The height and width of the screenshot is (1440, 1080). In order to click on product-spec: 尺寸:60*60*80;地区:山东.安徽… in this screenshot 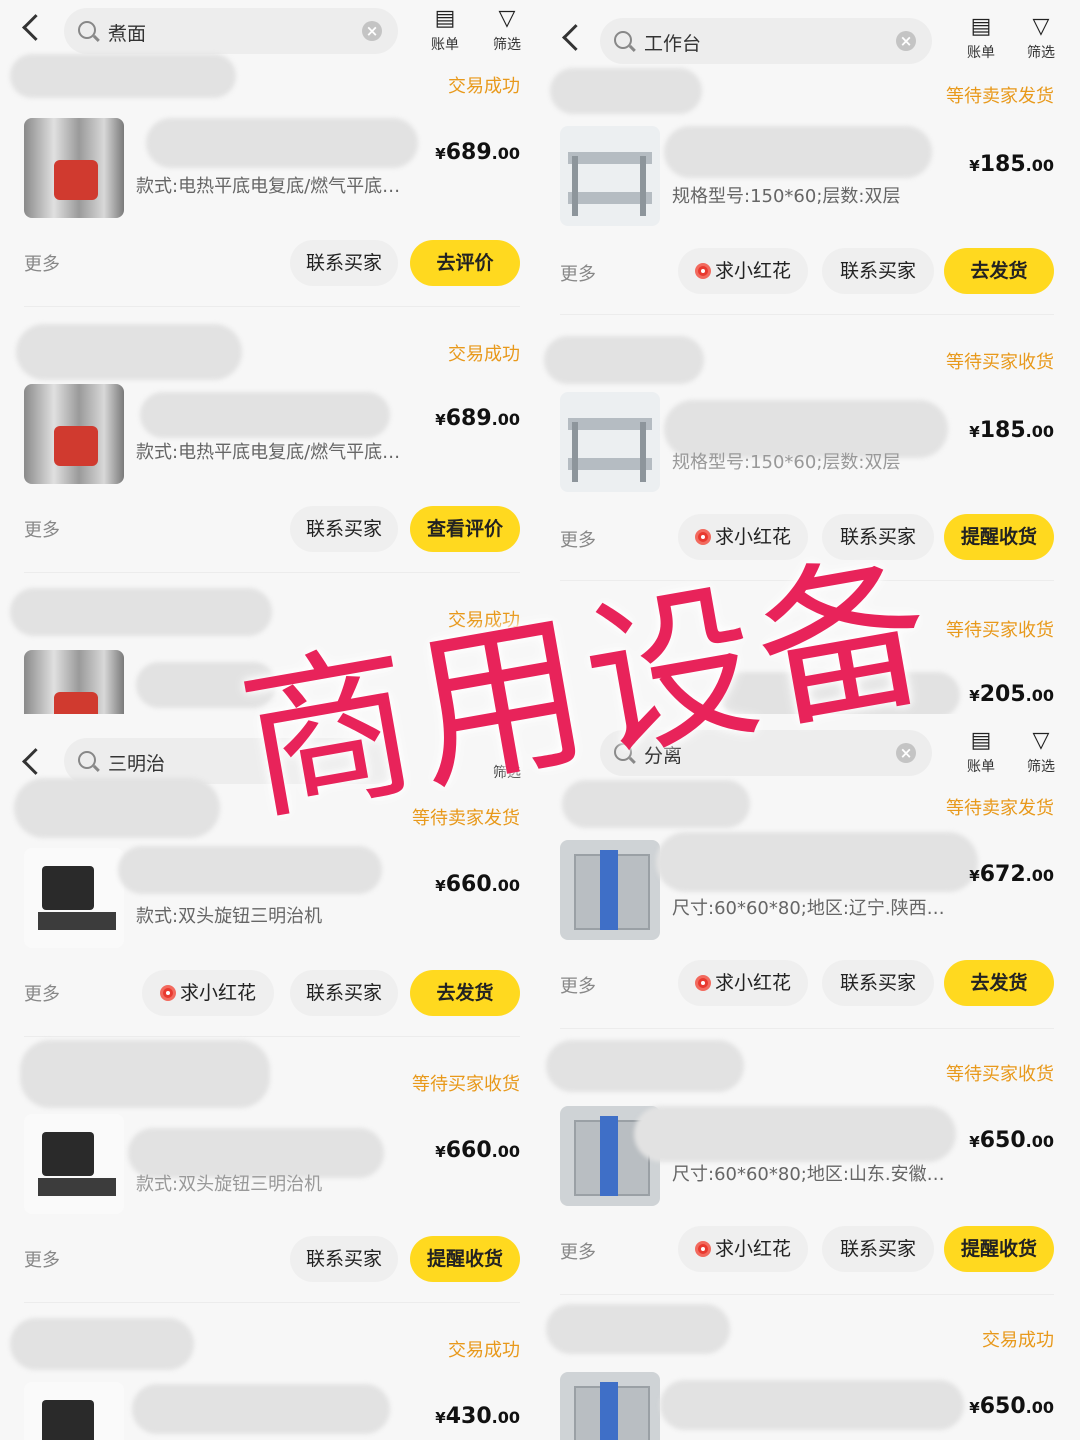, I will do `click(808, 1174)`.